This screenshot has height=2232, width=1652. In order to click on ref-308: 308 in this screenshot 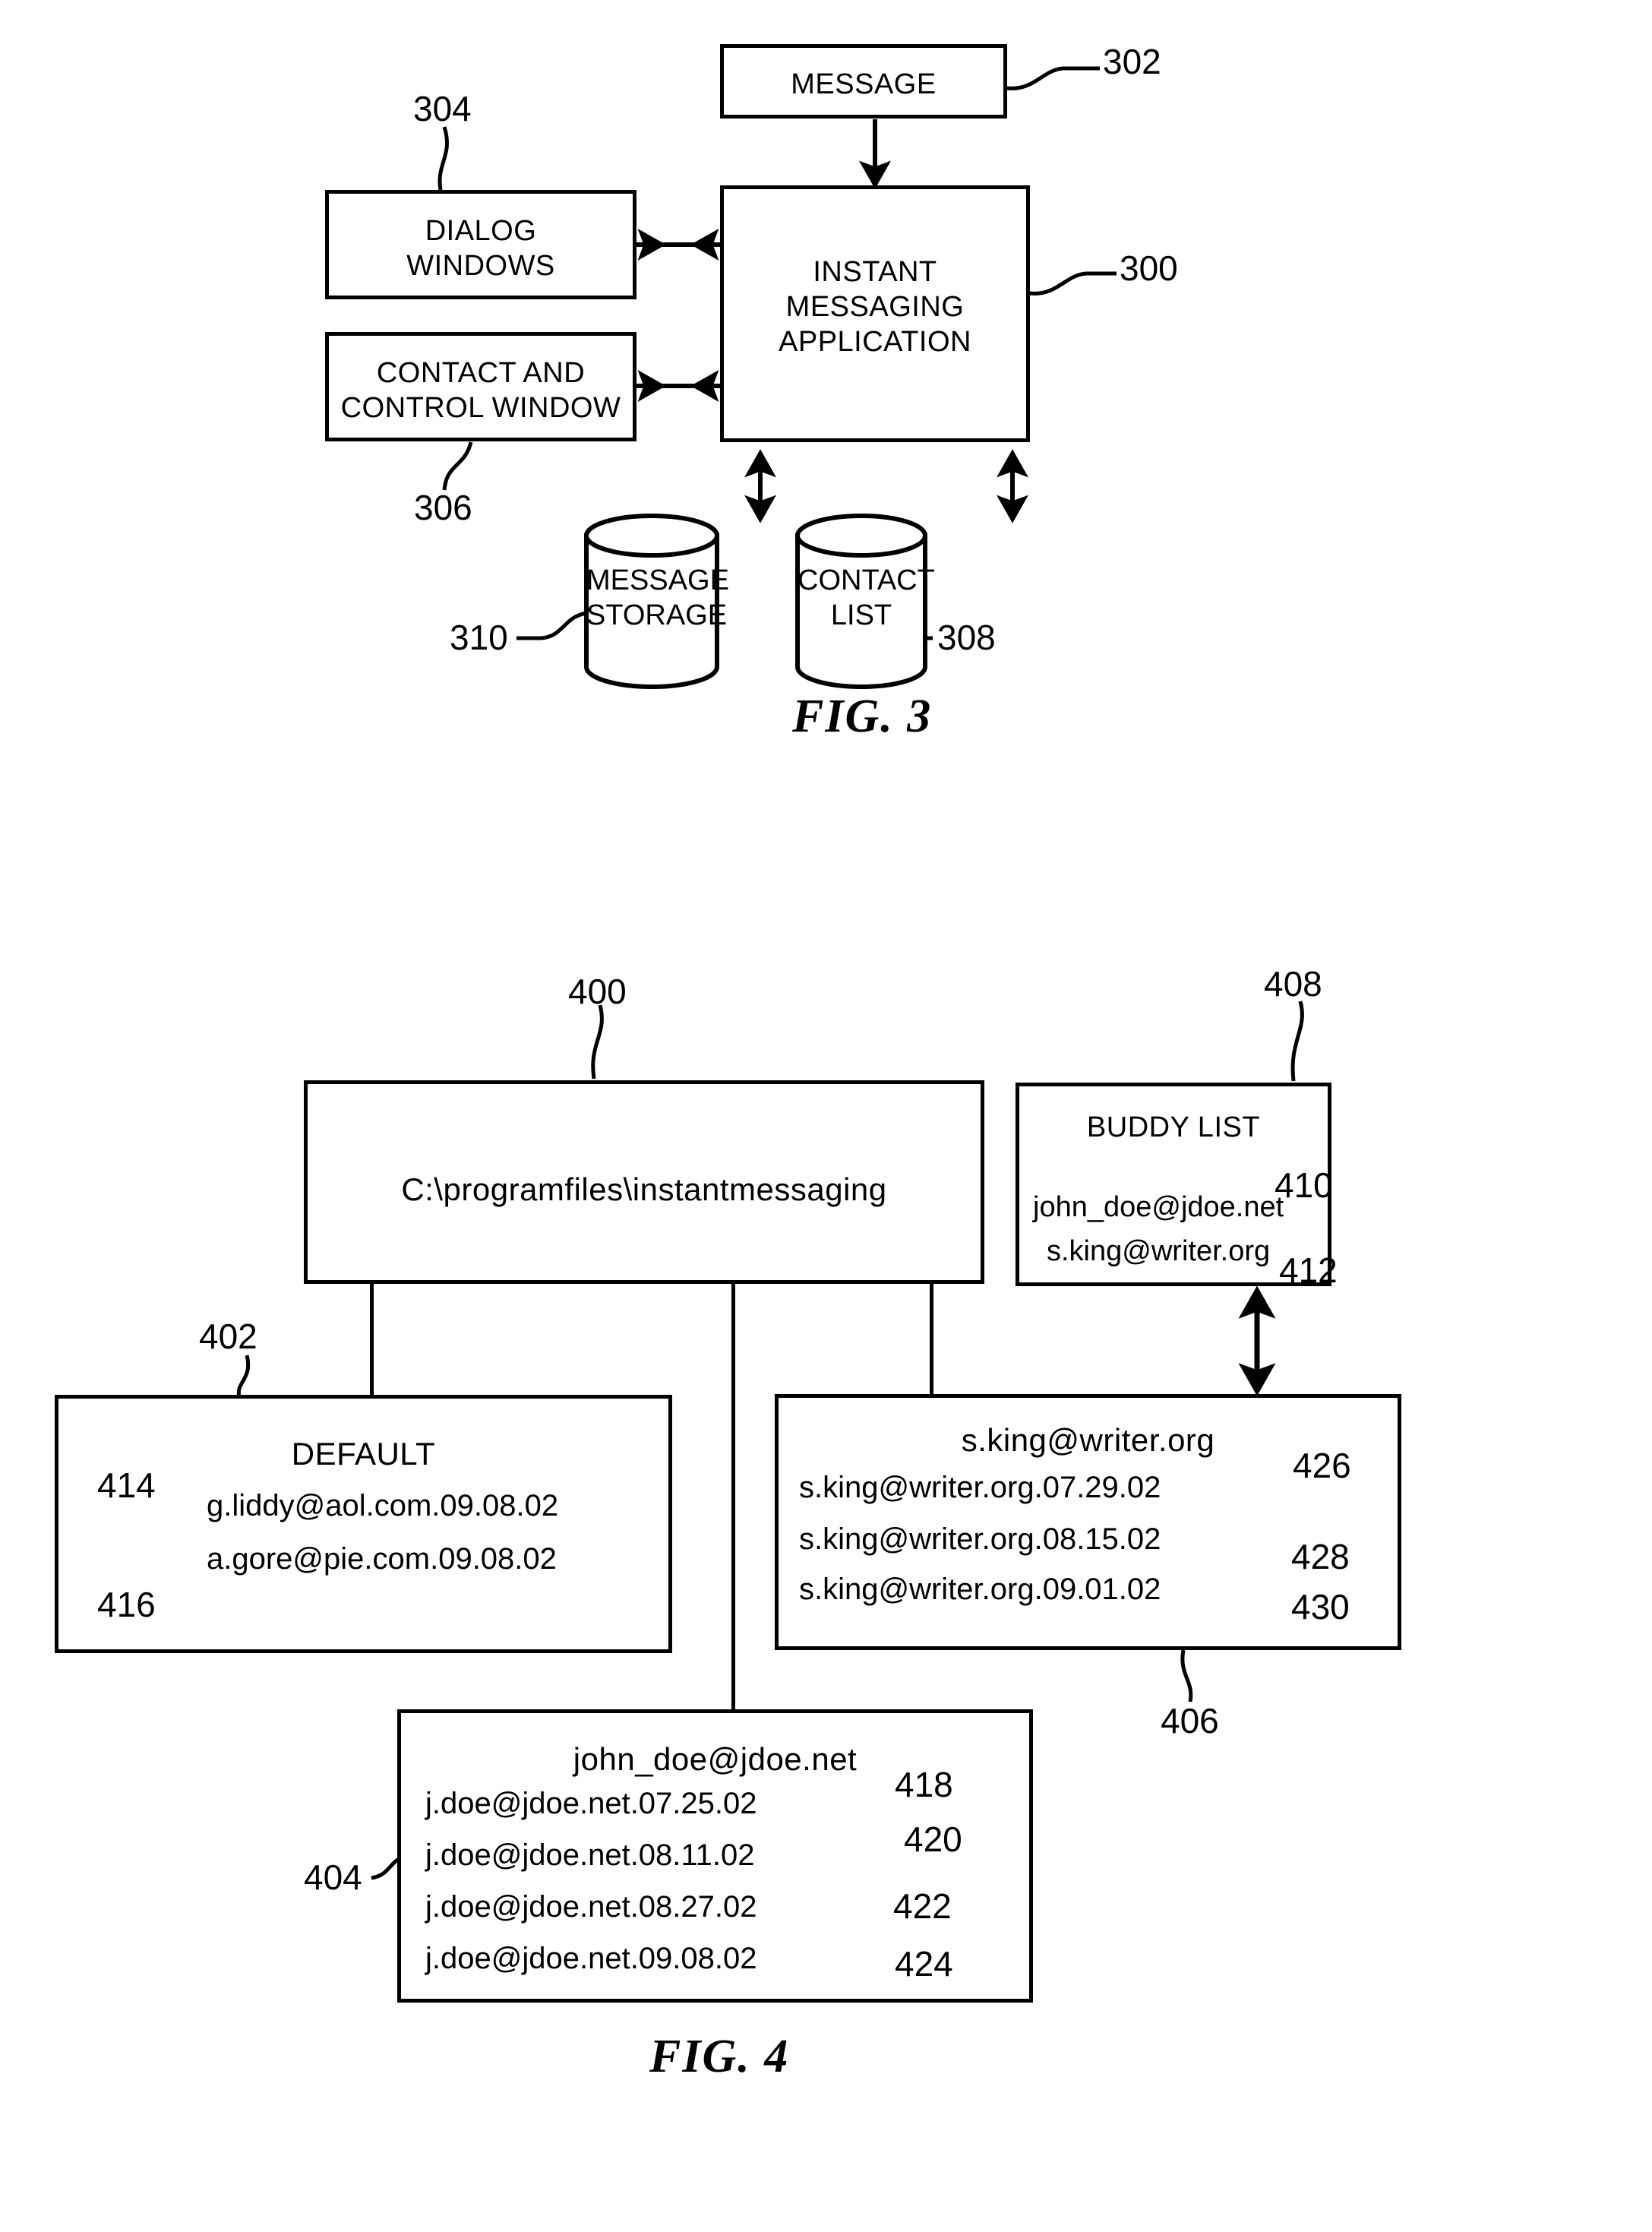, I will do `click(966, 637)`.